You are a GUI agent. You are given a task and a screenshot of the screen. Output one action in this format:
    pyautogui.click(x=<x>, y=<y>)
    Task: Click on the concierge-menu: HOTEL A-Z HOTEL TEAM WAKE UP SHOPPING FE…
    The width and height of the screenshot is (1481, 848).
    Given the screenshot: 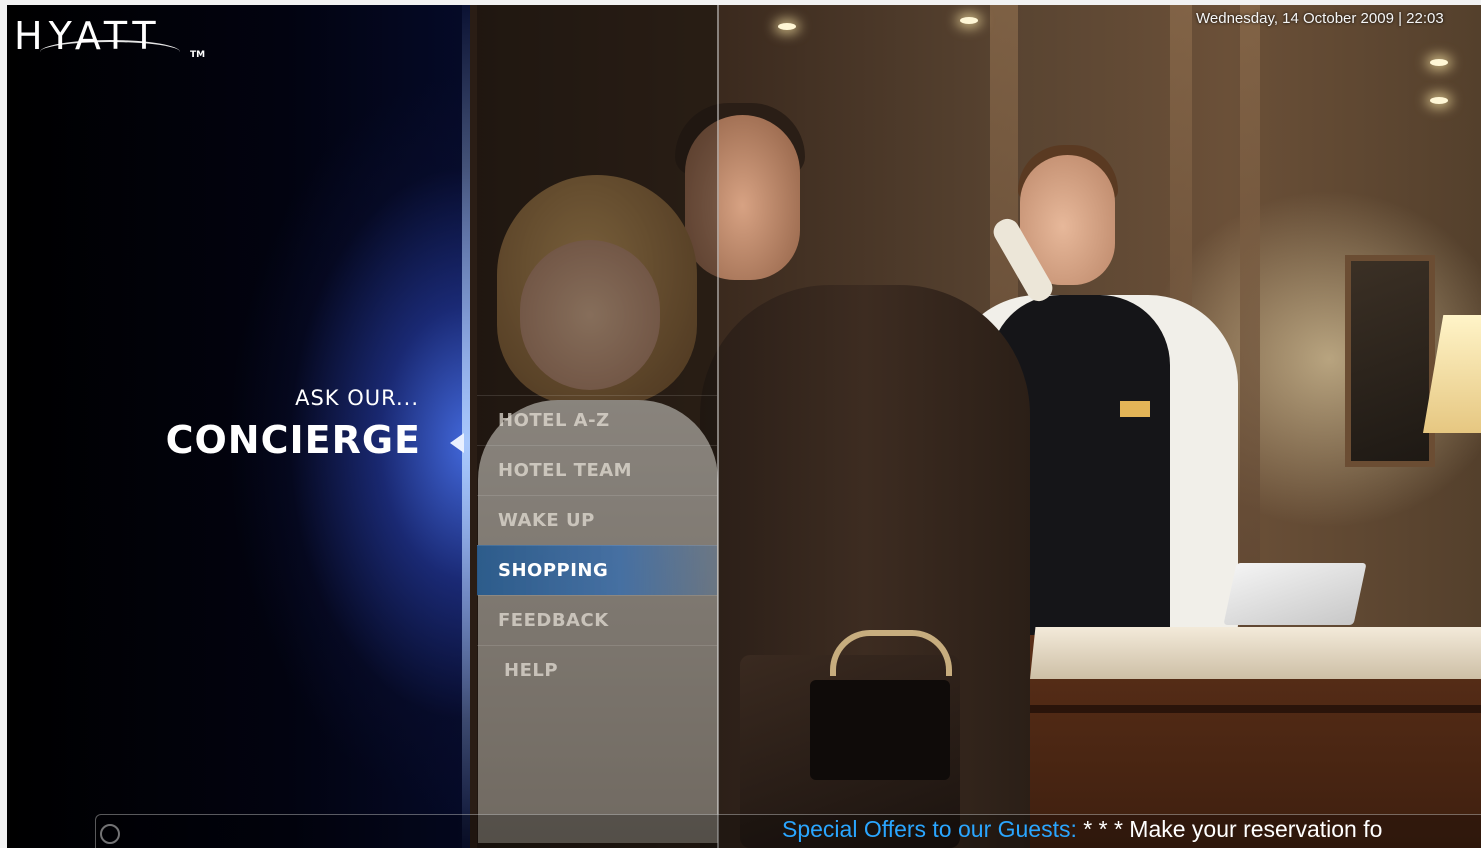 What is the action you would take?
    pyautogui.click(x=597, y=545)
    